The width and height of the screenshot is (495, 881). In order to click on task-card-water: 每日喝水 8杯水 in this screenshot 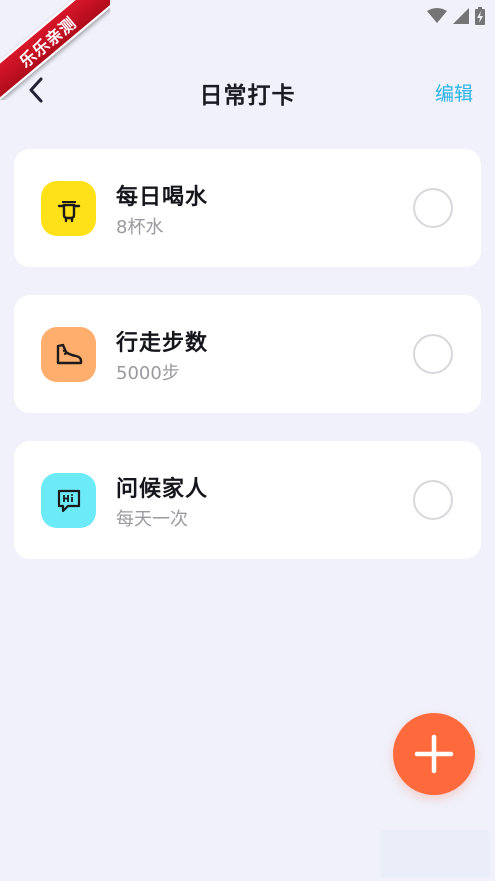, I will do `click(247, 208)`.